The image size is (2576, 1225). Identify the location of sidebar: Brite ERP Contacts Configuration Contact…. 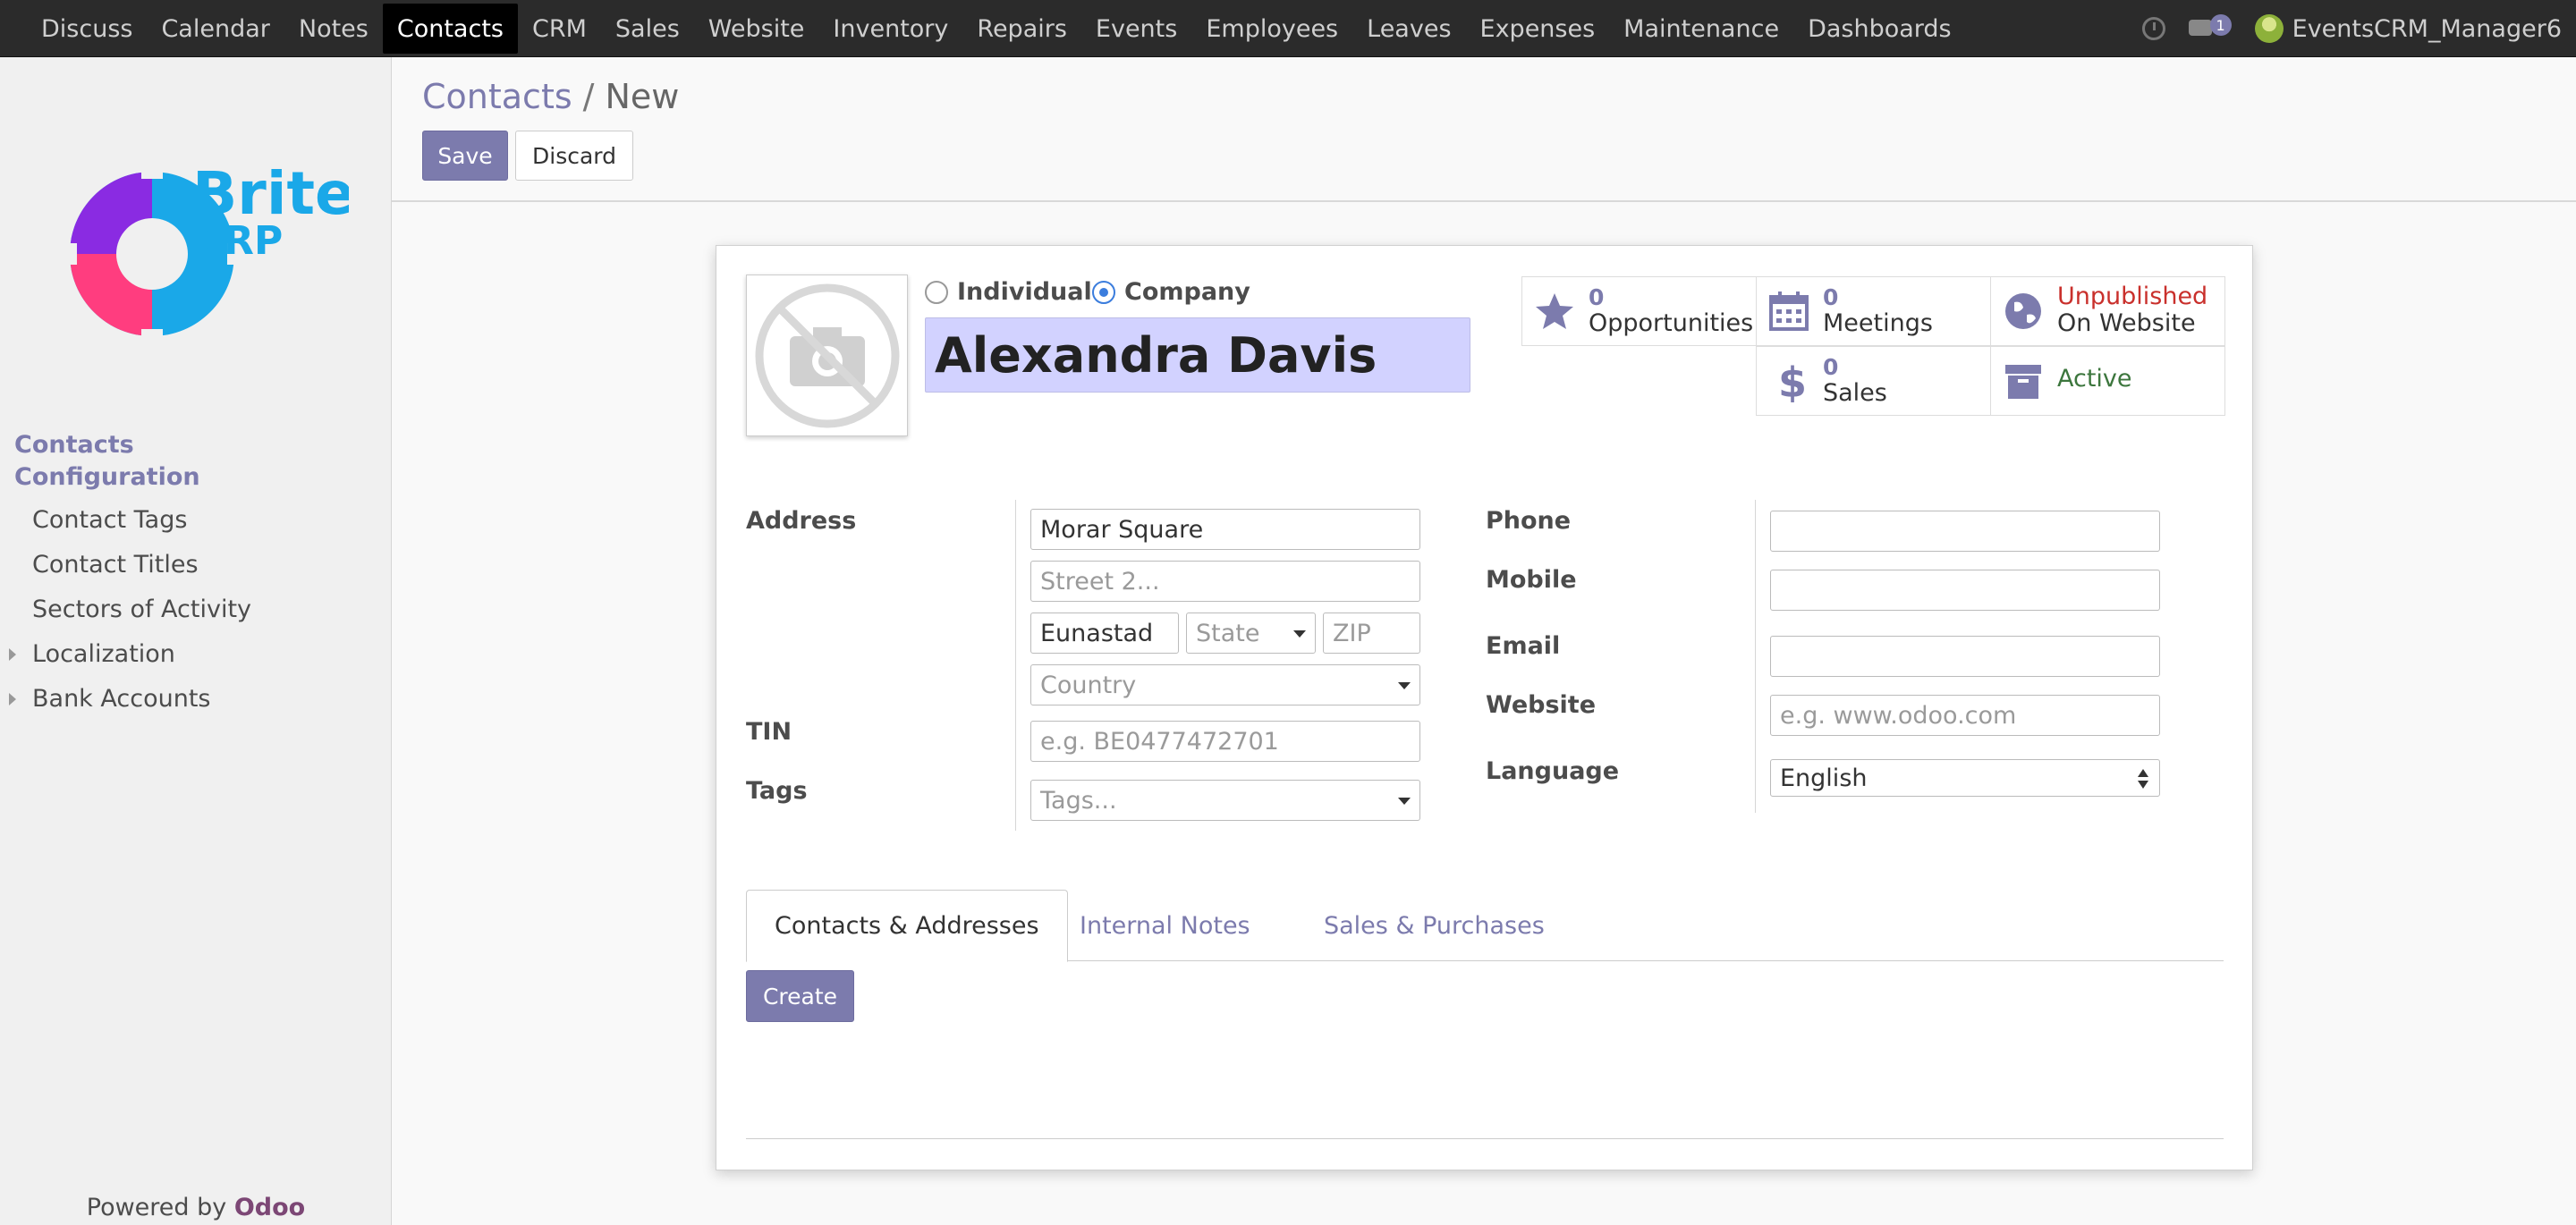
(196, 641).